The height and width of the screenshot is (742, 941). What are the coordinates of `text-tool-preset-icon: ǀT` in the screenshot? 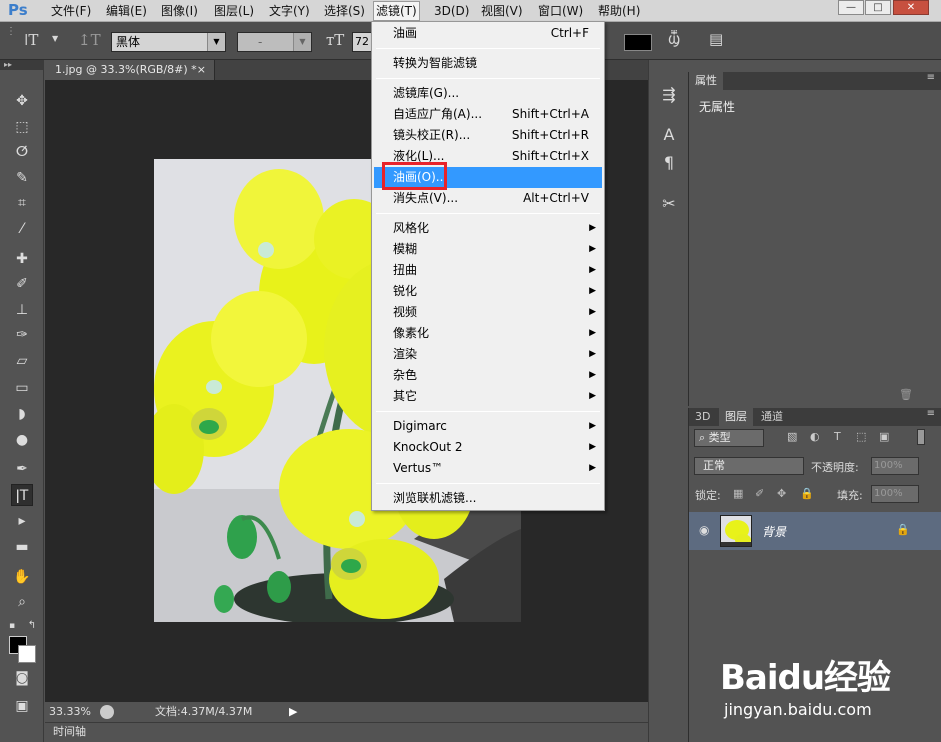 It's located at (31, 40).